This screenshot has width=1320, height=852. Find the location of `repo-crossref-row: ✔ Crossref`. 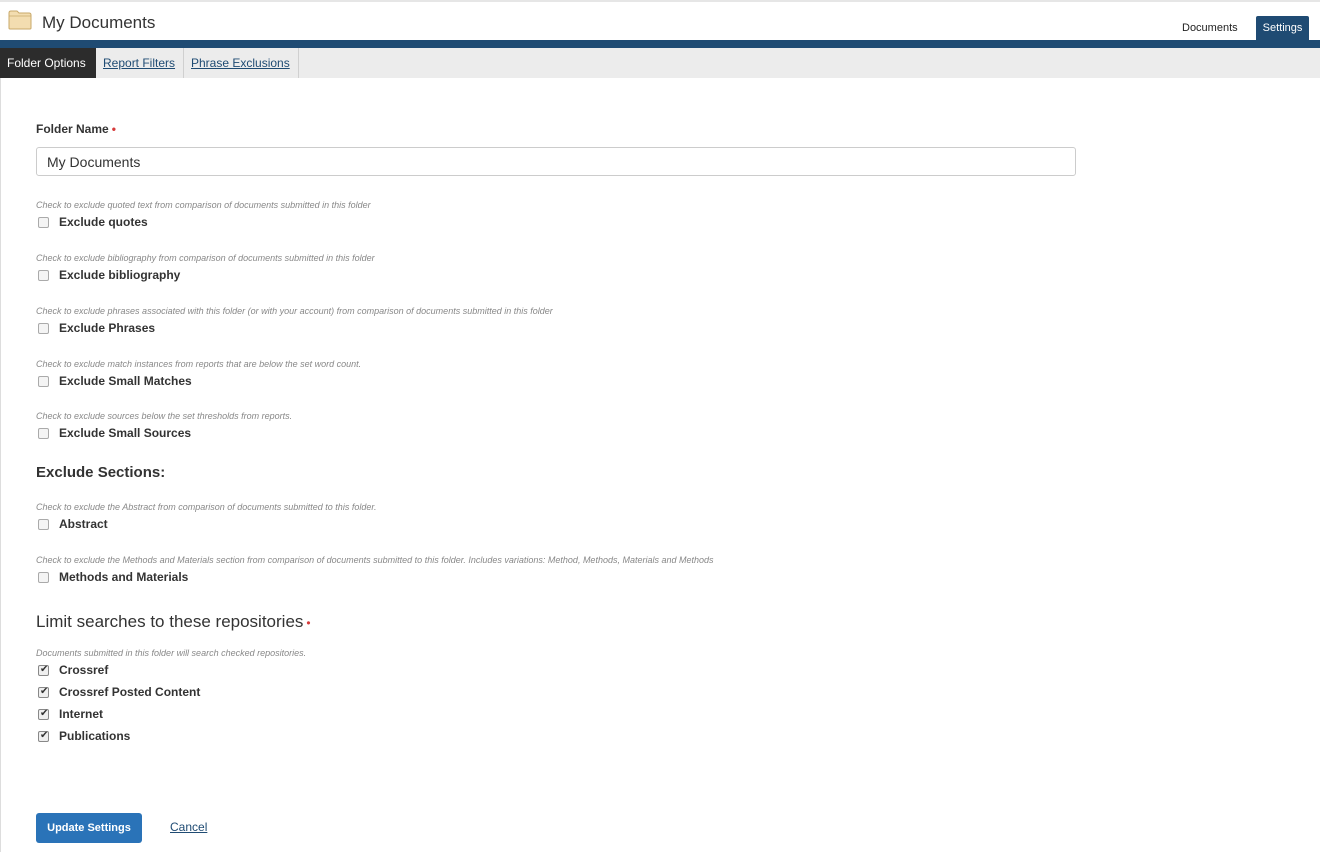

repo-crossref-row: ✔ Crossref is located at coordinates (73, 670).